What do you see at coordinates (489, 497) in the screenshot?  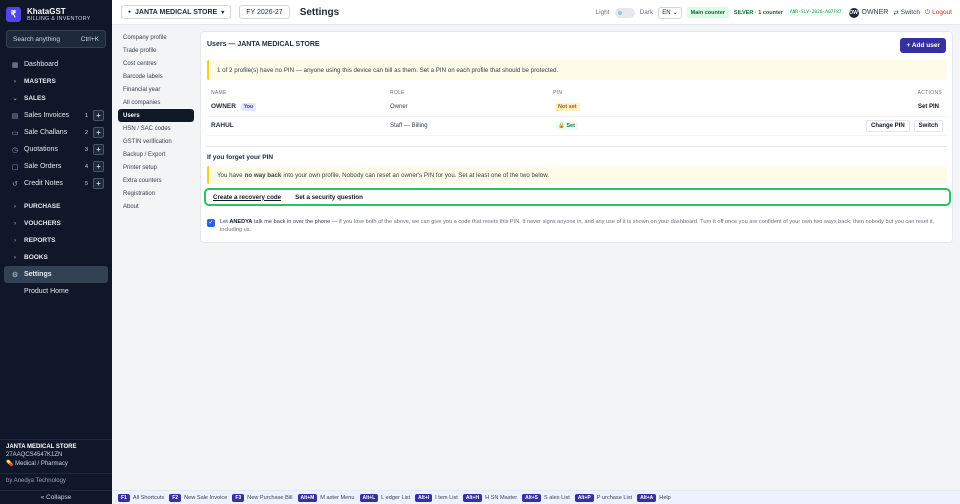 I see `shortcut-hsn-master: Alt+H H SN Master` at bounding box center [489, 497].